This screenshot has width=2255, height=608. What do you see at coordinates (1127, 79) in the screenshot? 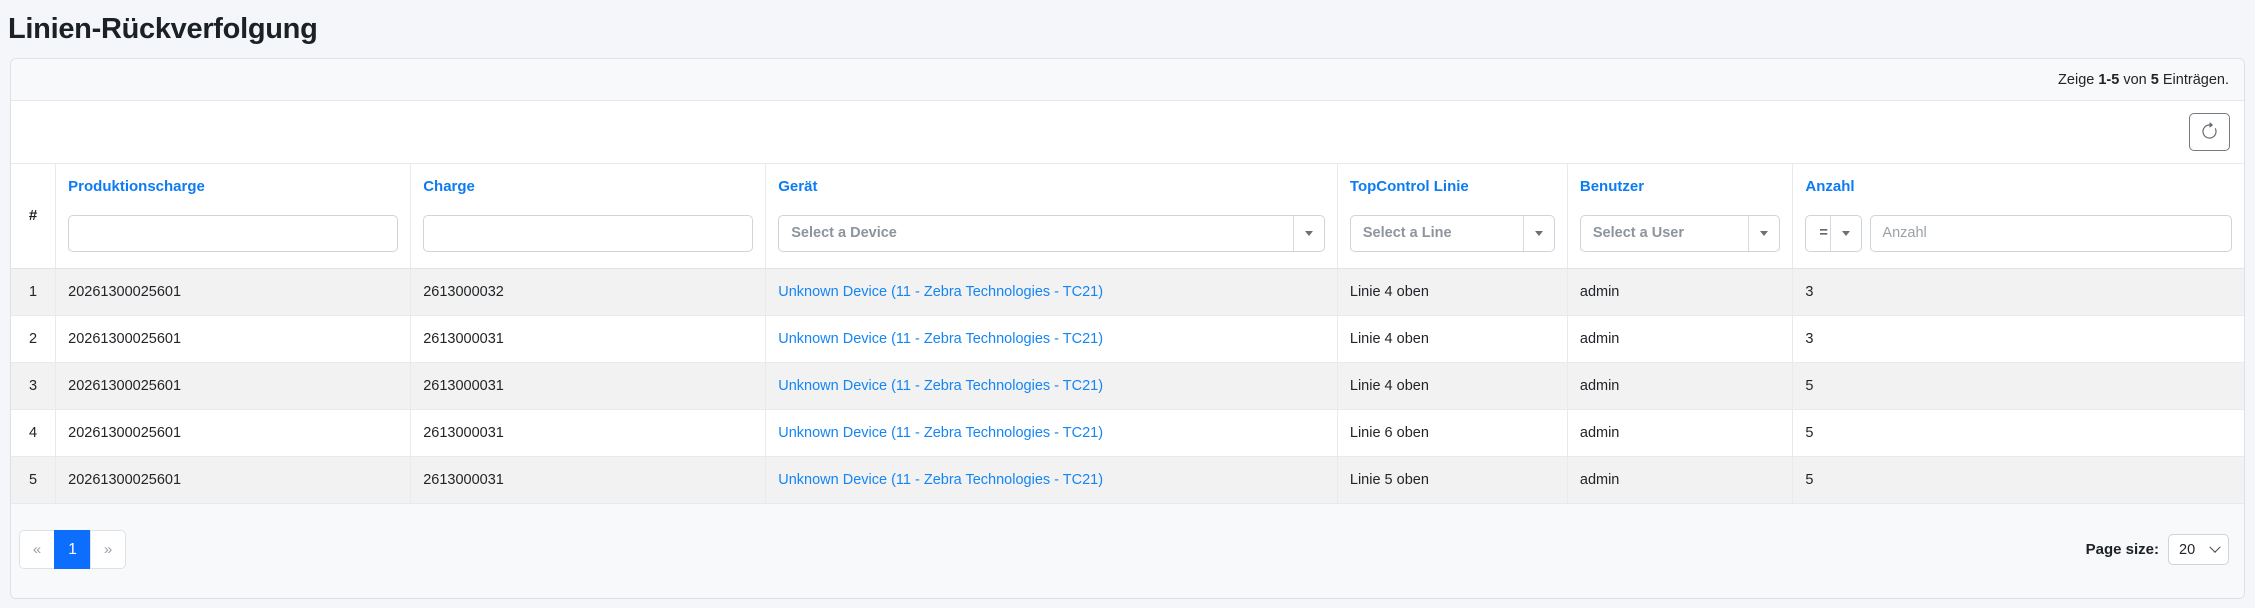
I see `summary-bar: Zeige 1-5 von 5 Einträgen.` at bounding box center [1127, 79].